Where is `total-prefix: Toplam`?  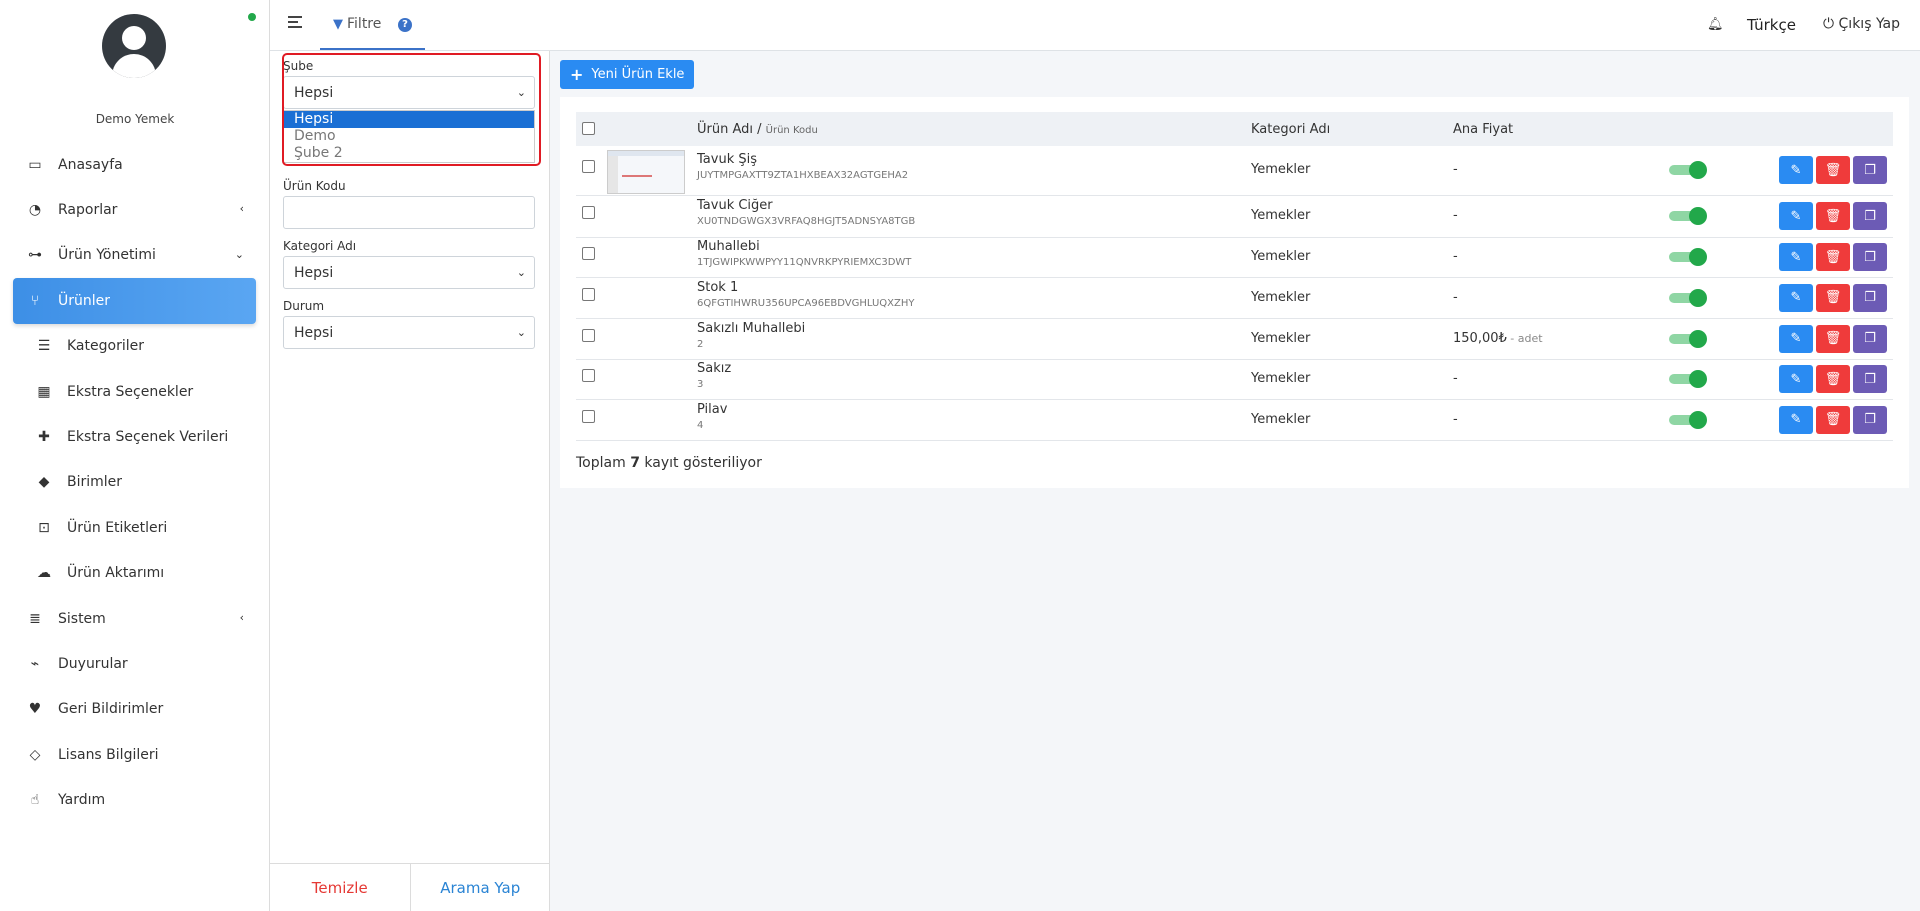 total-prefix: Toplam is located at coordinates (601, 463).